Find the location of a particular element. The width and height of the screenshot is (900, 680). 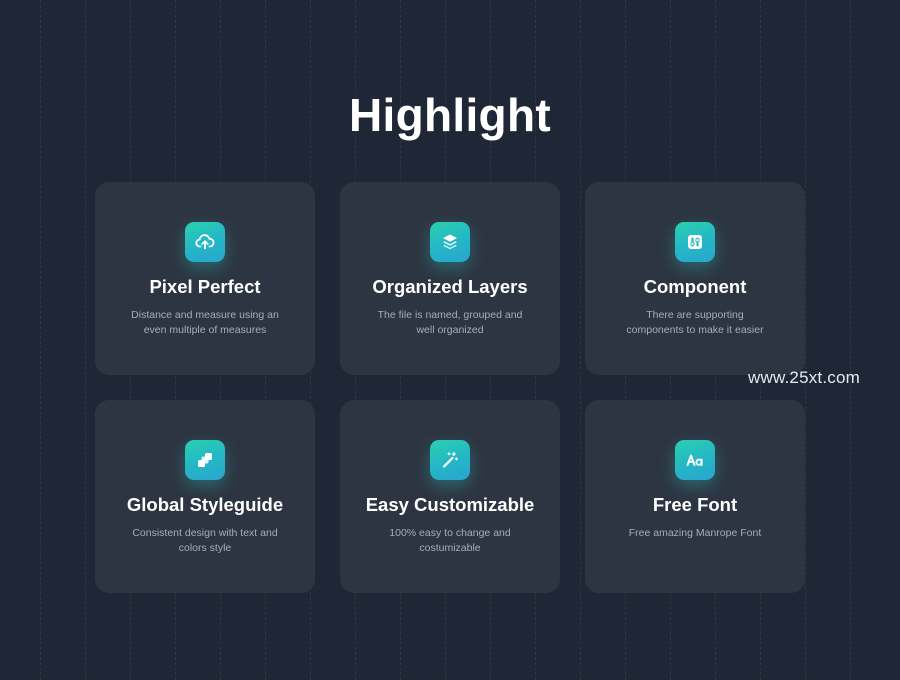

feature-card-title: Pixel Perfect is located at coordinates (205, 286).